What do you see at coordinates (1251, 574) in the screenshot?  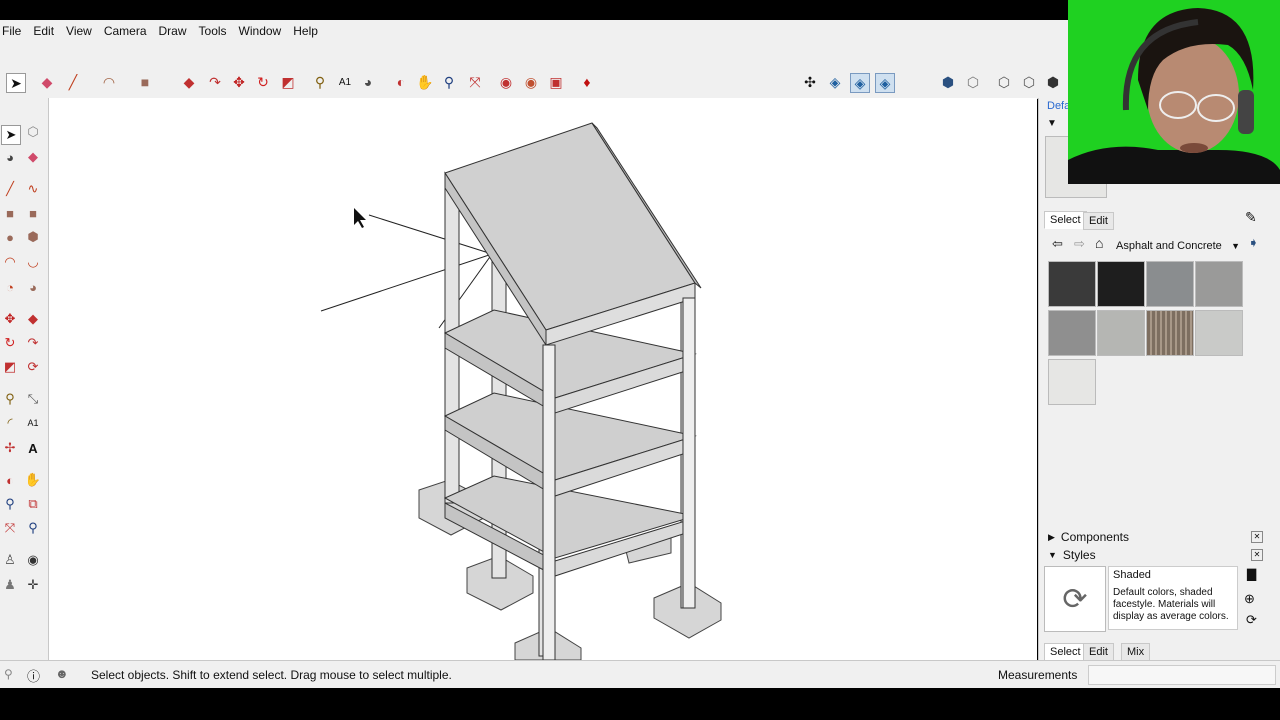 I see `update-style-icon: ▇` at bounding box center [1251, 574].